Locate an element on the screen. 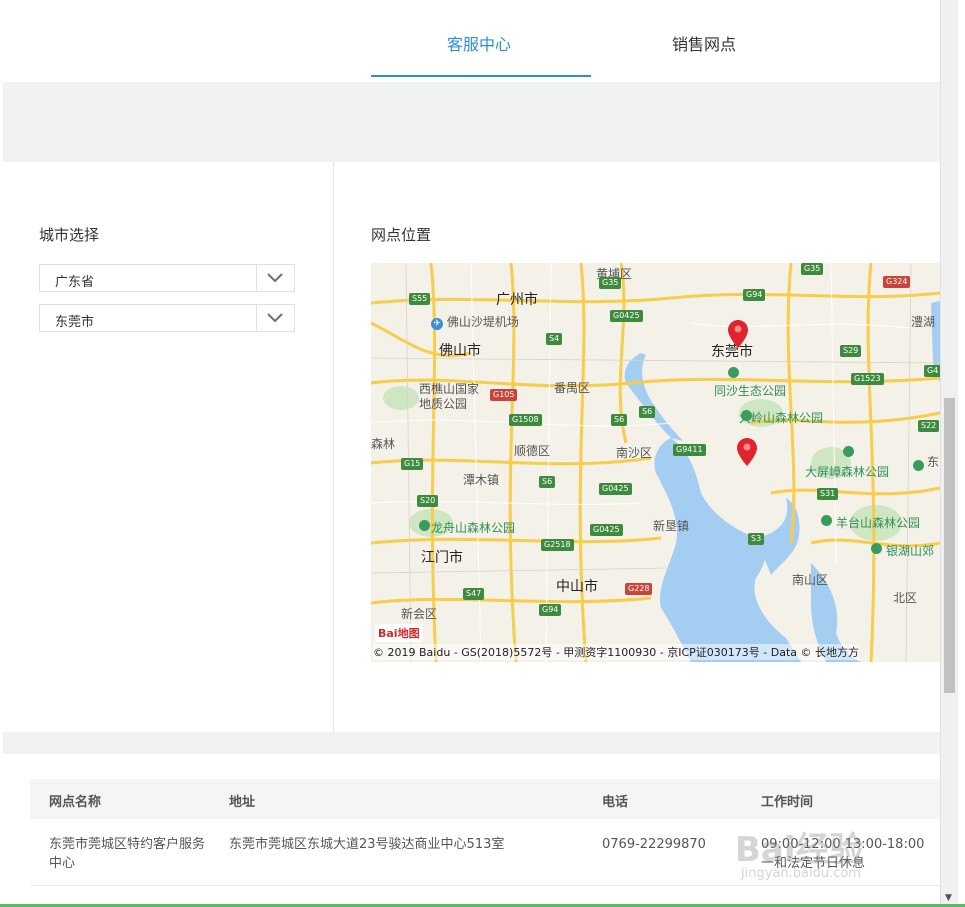 Image resolution: width=965 pixels, height=907 pixels. cell-phone: 0769-22299870 is located at coordinates (654, 844).